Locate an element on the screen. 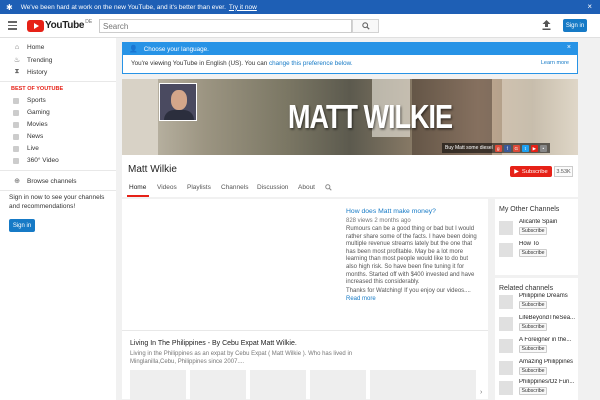  guide-item-sports: Sports is located at coordinates (29, 100).